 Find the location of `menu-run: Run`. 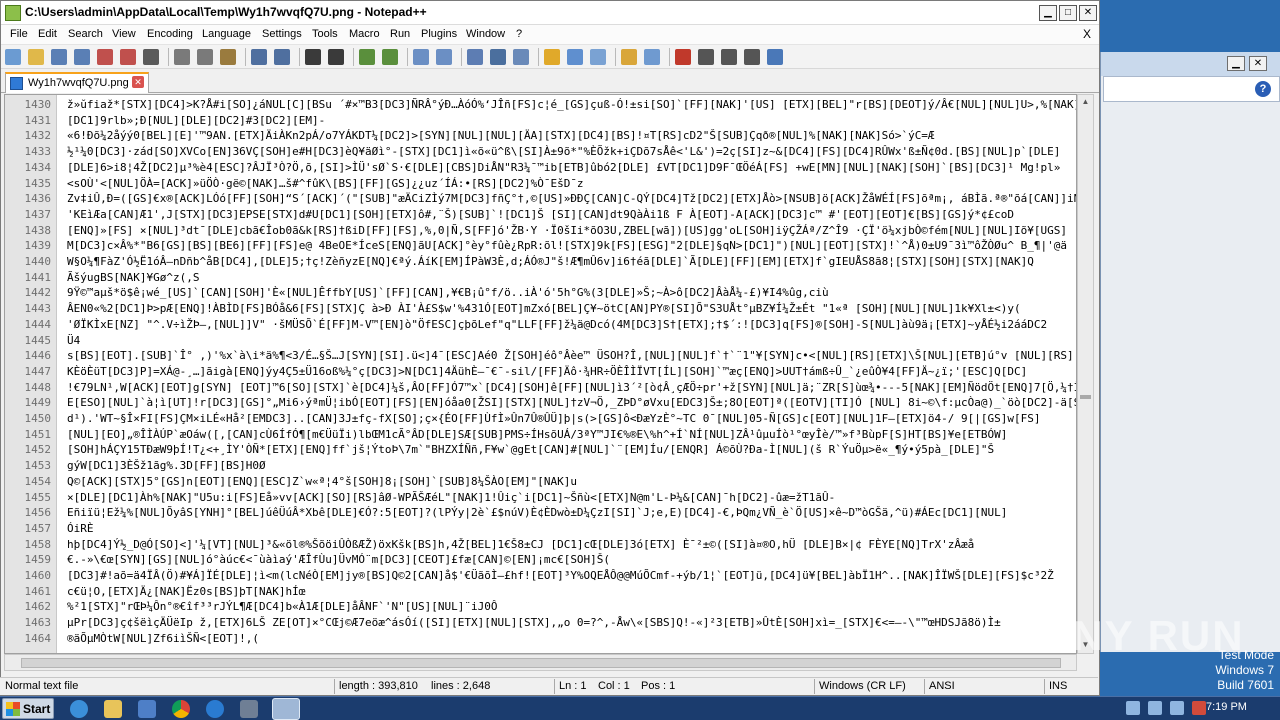

menu-run: Run is located at coordinates (400, 34).